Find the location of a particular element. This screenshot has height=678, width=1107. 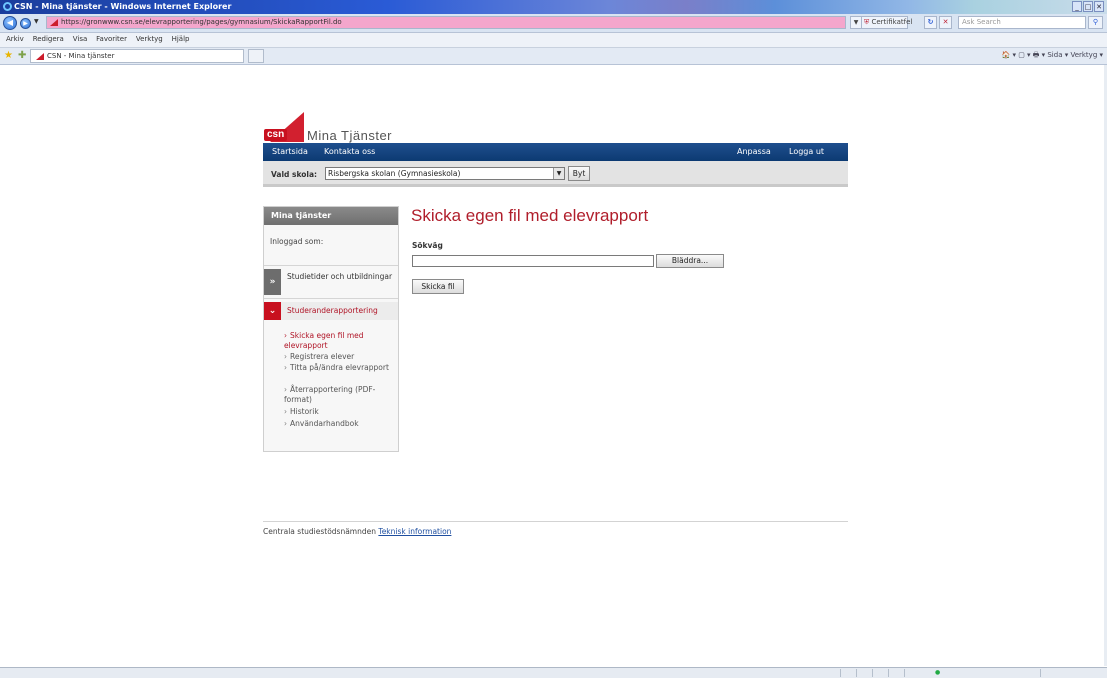

maximize-button: □ is located at coordinates (1088, 6).